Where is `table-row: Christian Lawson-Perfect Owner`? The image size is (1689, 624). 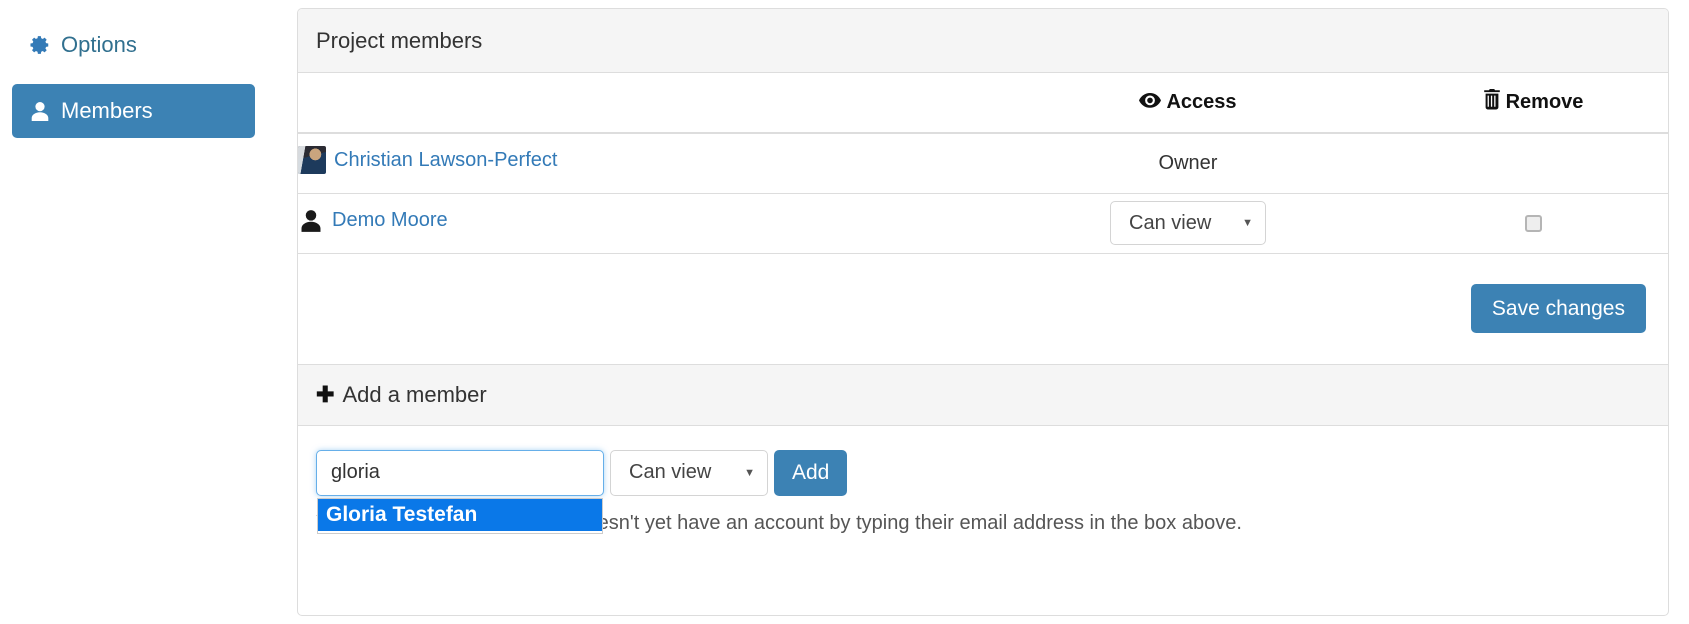
table-row: Christian Lawson-Perfect Owner is located at coordinates (983, 163).